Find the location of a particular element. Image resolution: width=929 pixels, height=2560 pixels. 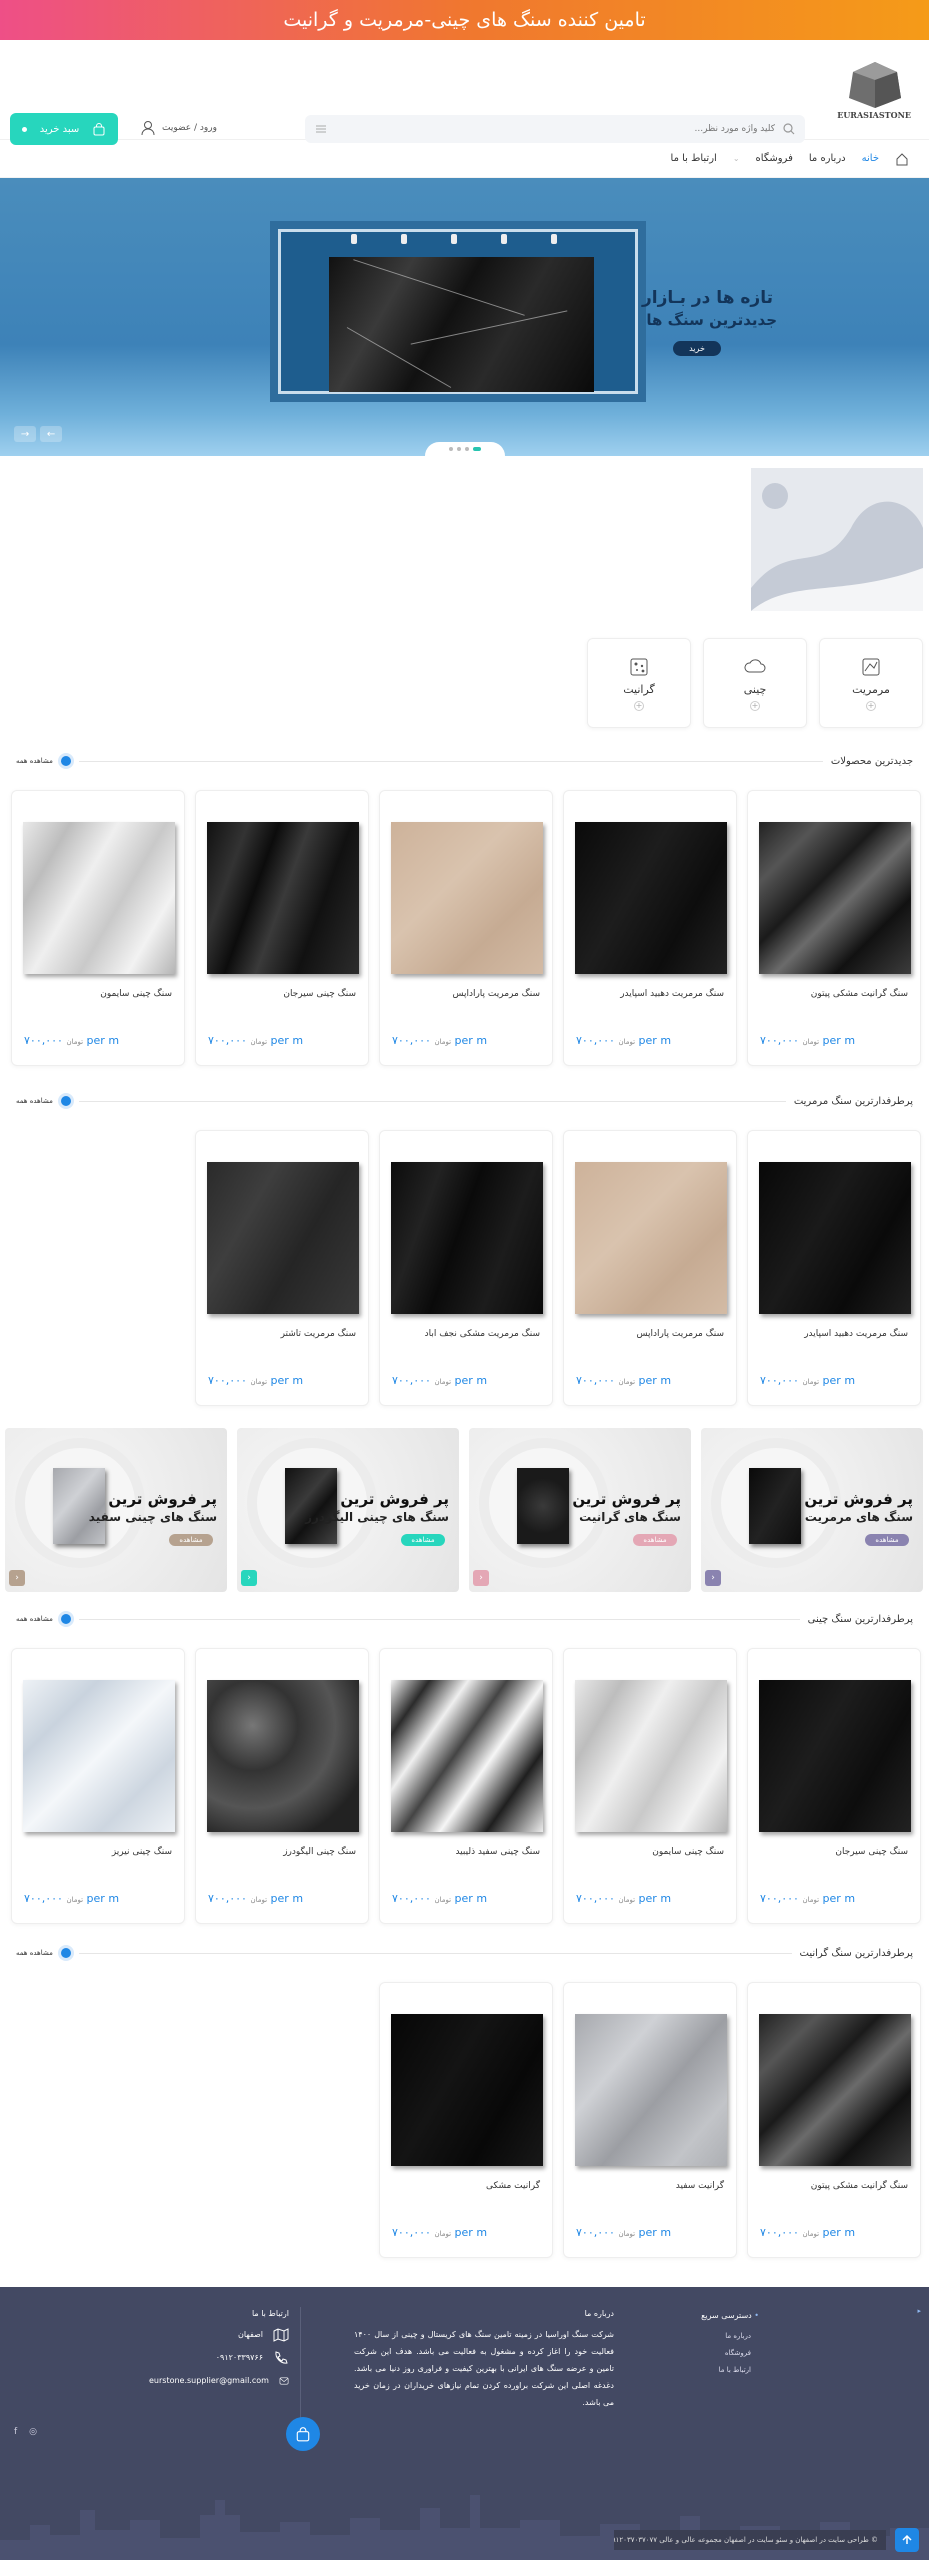

promo-banner: پر فروش ترین سنگ های چینی سفید مشاهده ‹ is located at coordinates (116, 1510).